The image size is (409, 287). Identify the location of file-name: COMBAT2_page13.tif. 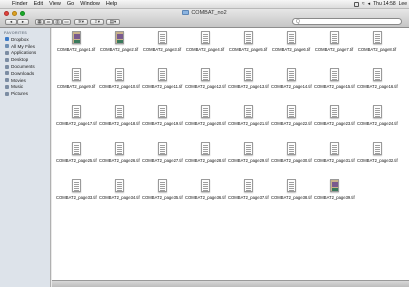
(248, 86).